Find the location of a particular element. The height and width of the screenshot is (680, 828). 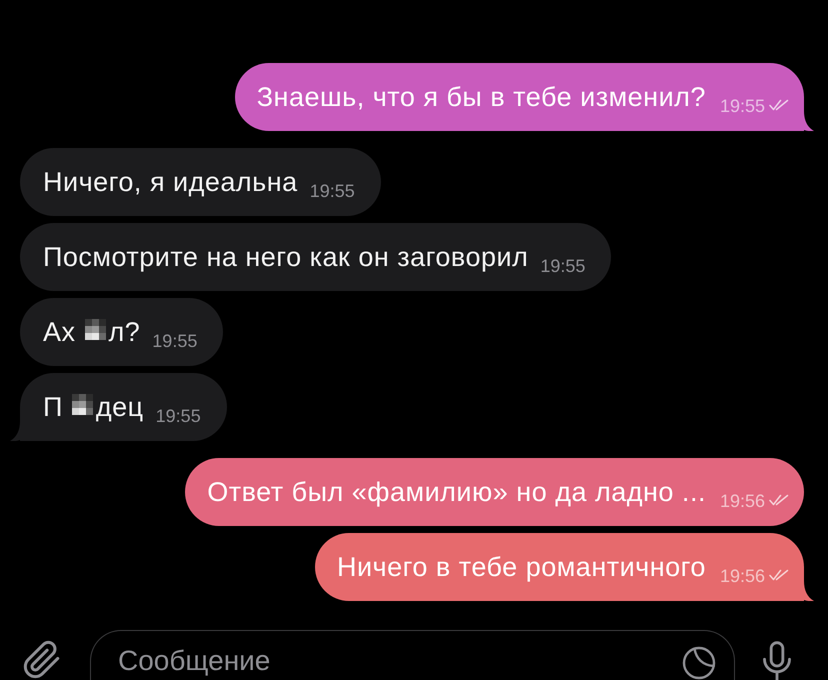

message-text: л? is located at coordinates (124, 332).